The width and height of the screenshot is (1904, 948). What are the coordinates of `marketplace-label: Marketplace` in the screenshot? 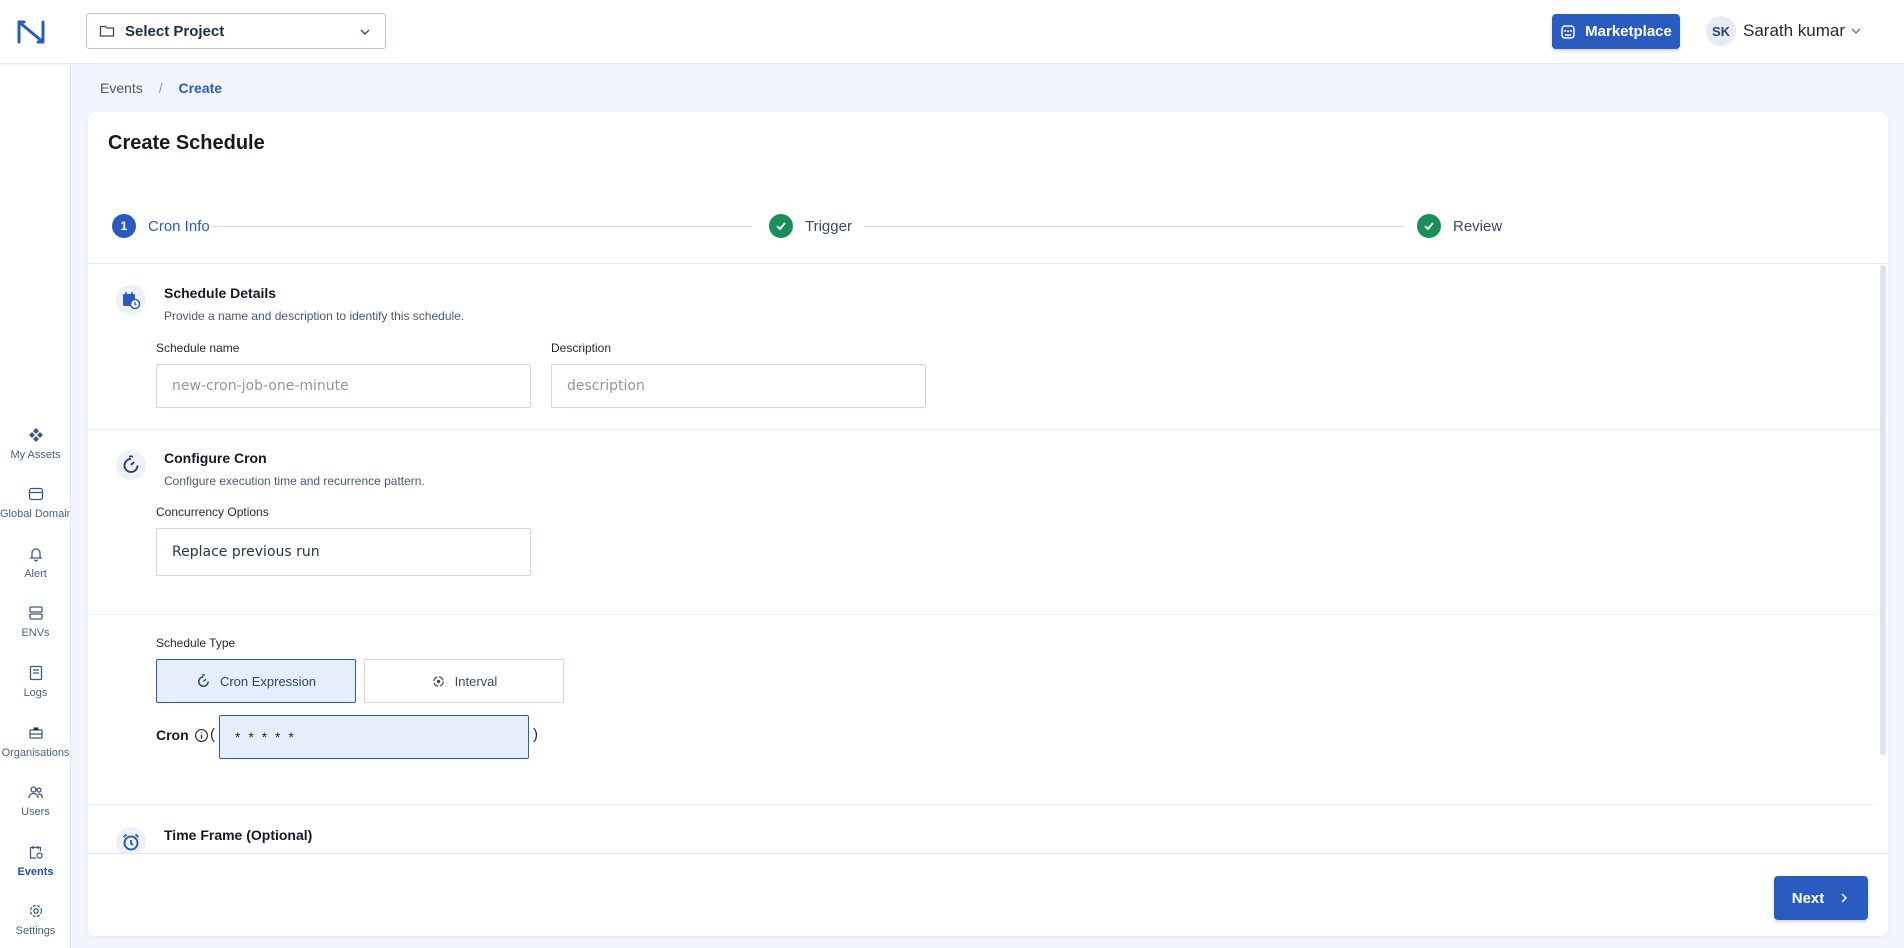 It's located at (1628, 31).